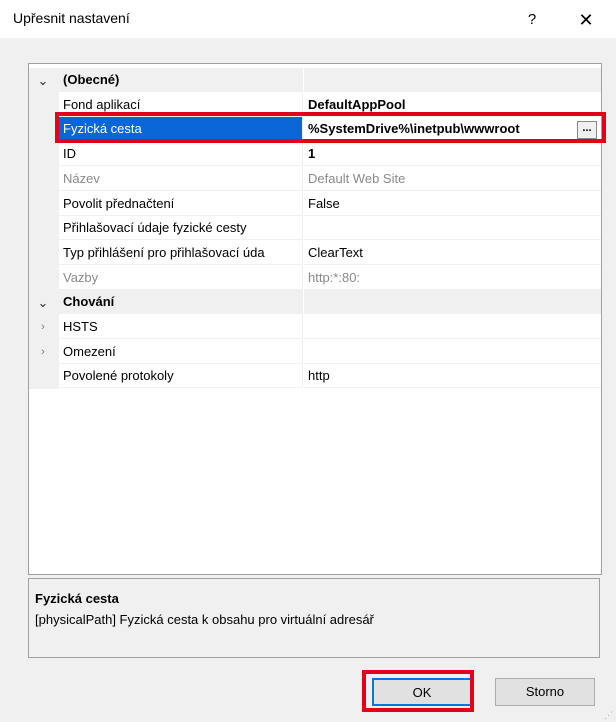  I want to click on property-value-text: Default Web Site, so click(357, 178).